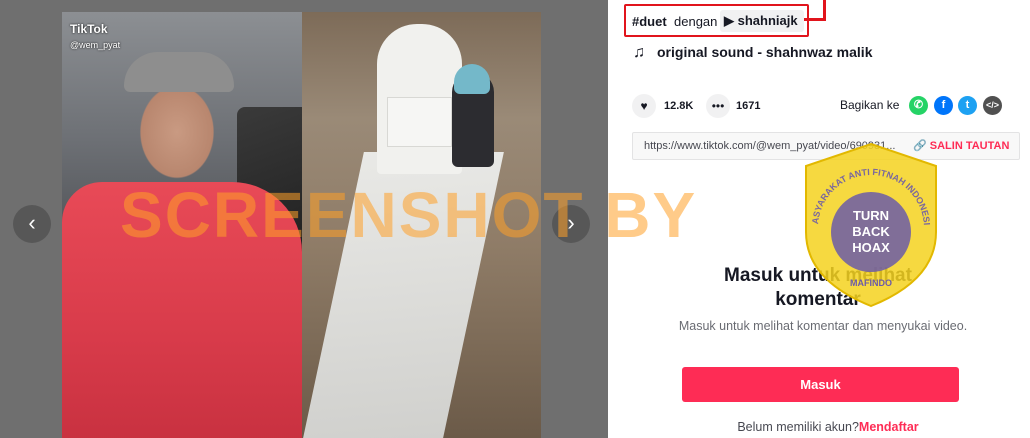 The width and height of the screenshot is (1030, 438). What do you see at coordinates (889, 427) in the screenshot?
I see `signup-link: Mendaftar` at bounding box center [889, 427].